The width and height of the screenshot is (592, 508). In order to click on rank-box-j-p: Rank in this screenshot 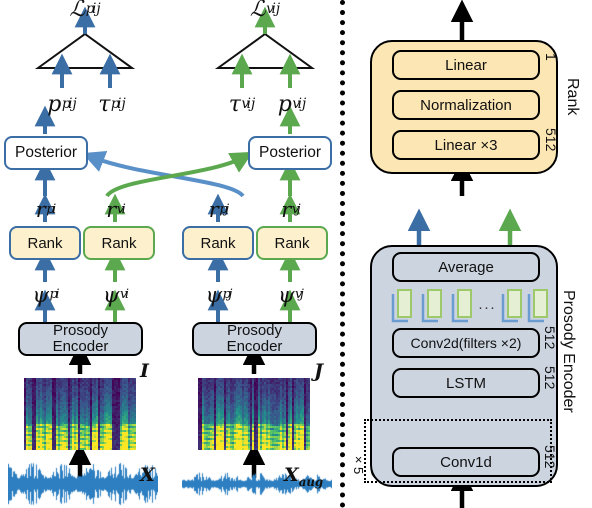, I will do `click(218, 243)`.